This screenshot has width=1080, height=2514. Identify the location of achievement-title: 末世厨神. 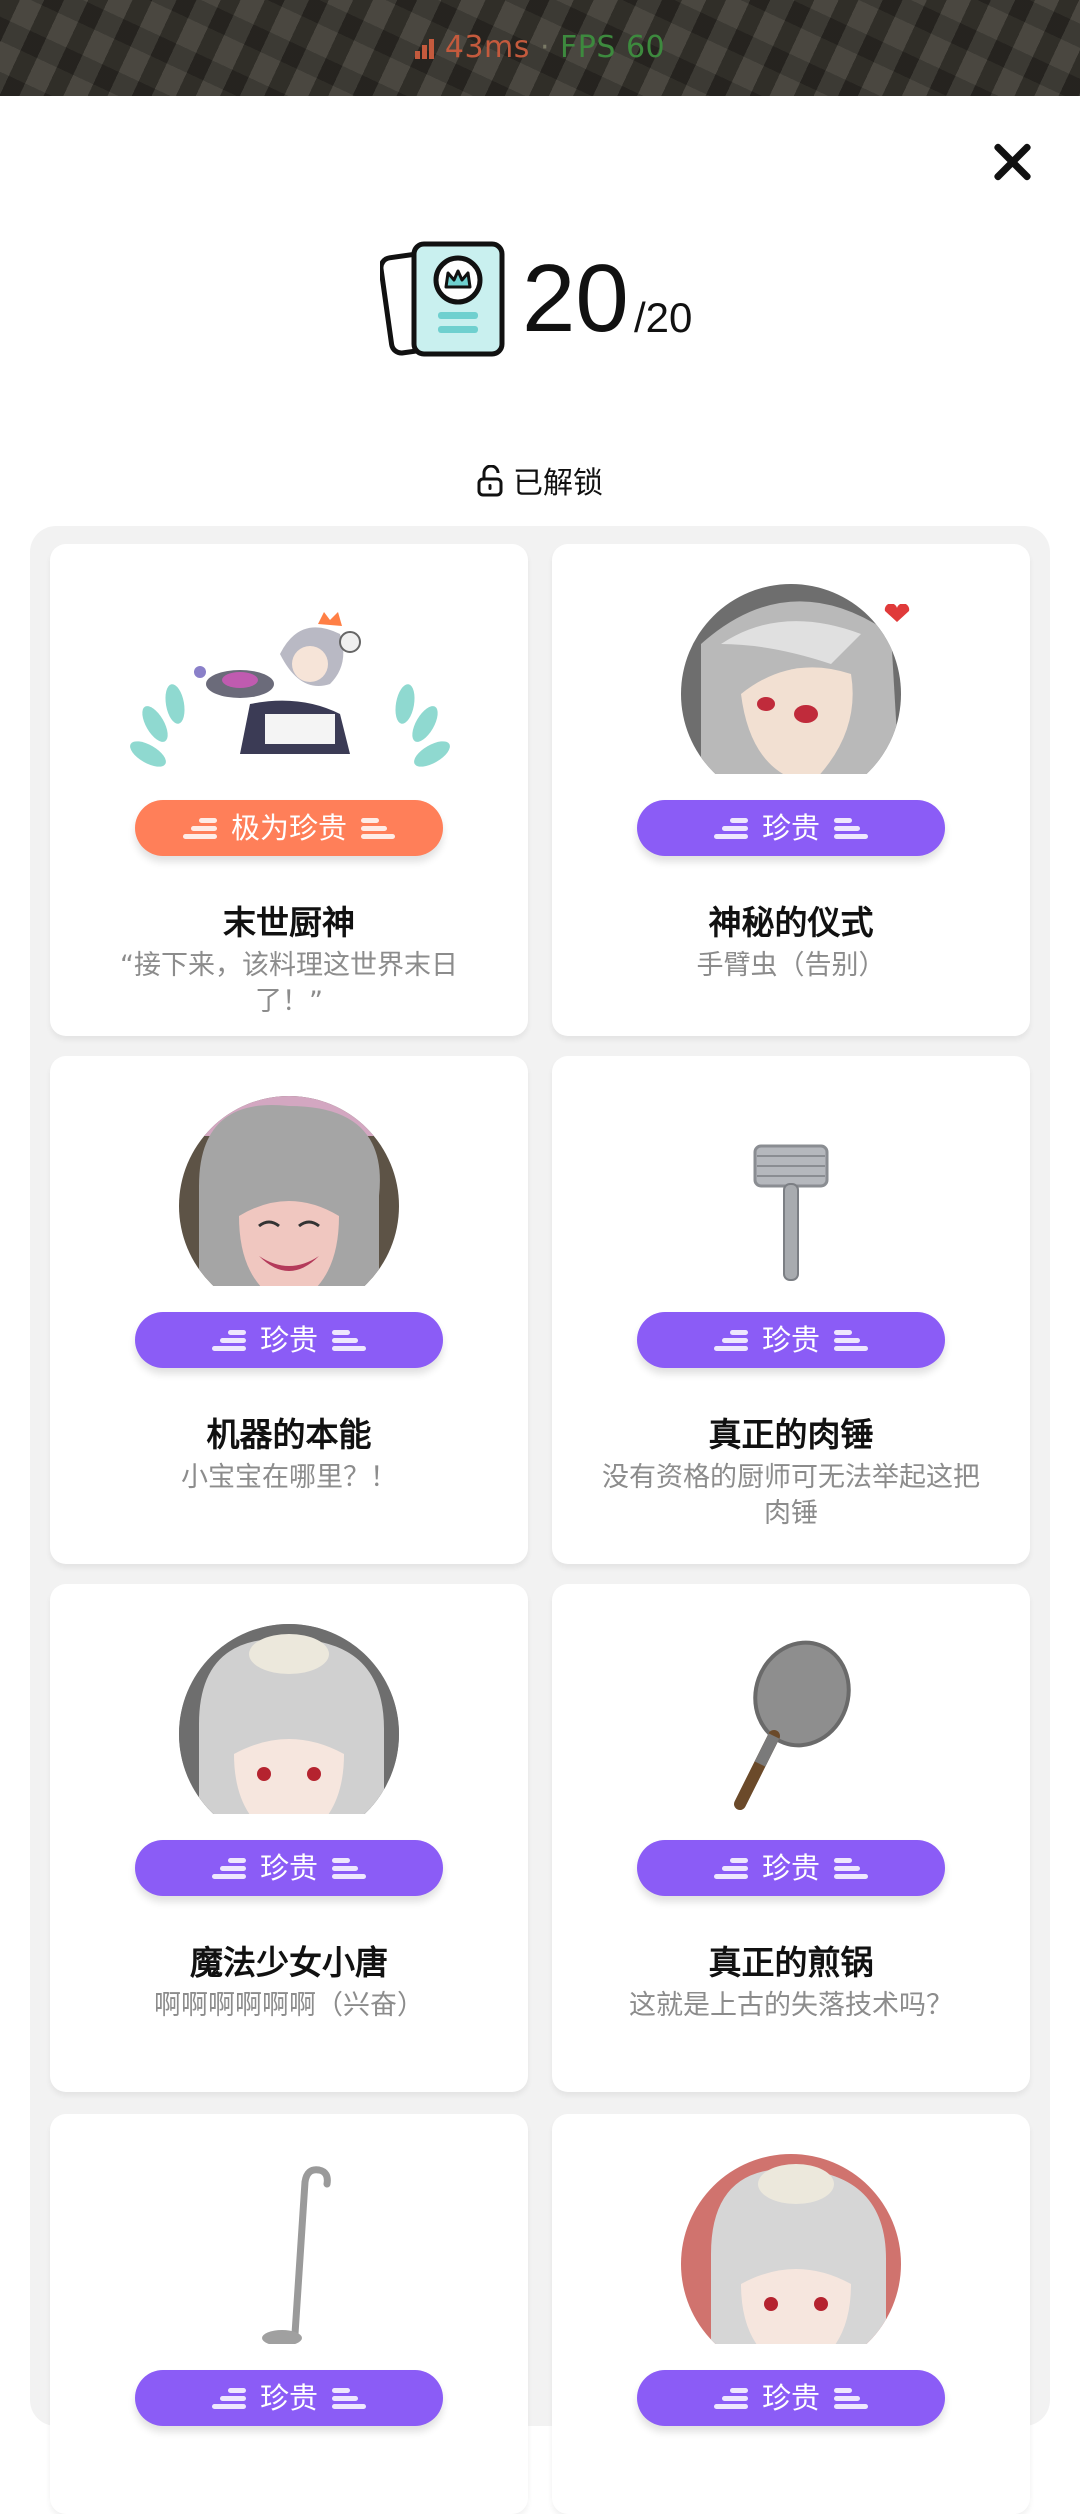
(289, 922).